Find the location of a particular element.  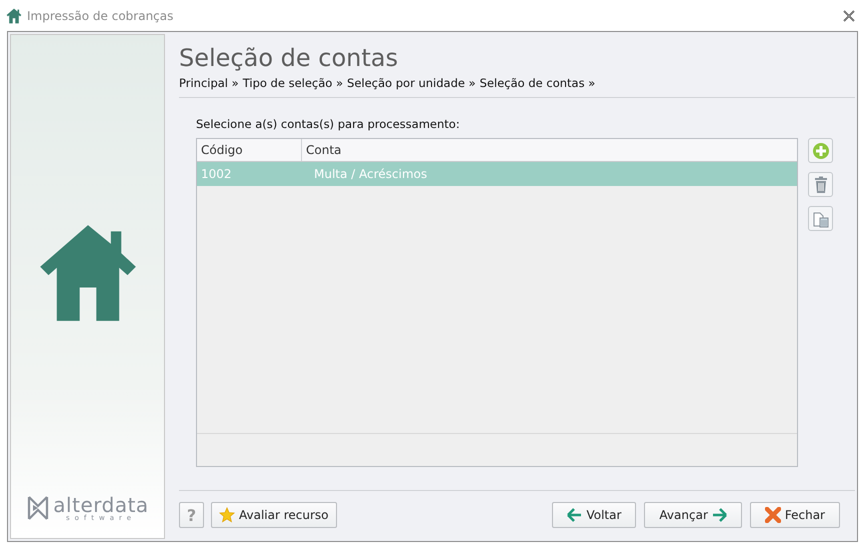

add-button is located at coordinates (820, 150).